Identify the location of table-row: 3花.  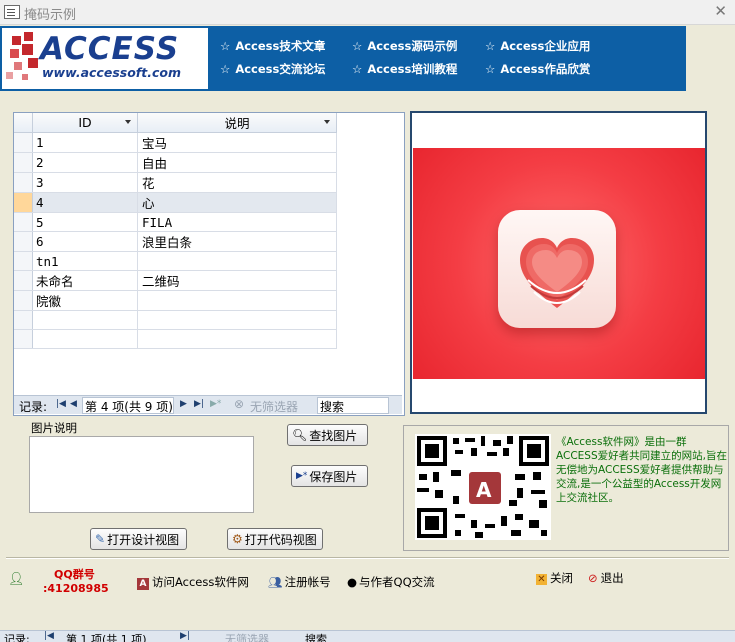
(175, 182).